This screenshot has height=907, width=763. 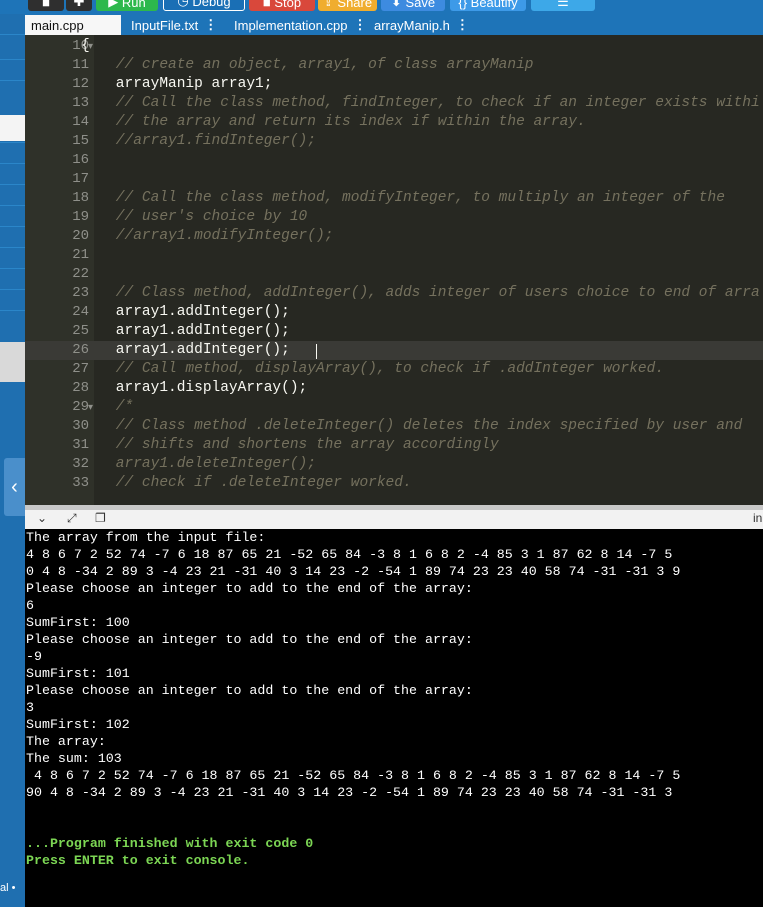 What do you see at coordinates (115, 4) in the screenshot?
I see `play-icon: ▶` at bounding box center [115, 4].